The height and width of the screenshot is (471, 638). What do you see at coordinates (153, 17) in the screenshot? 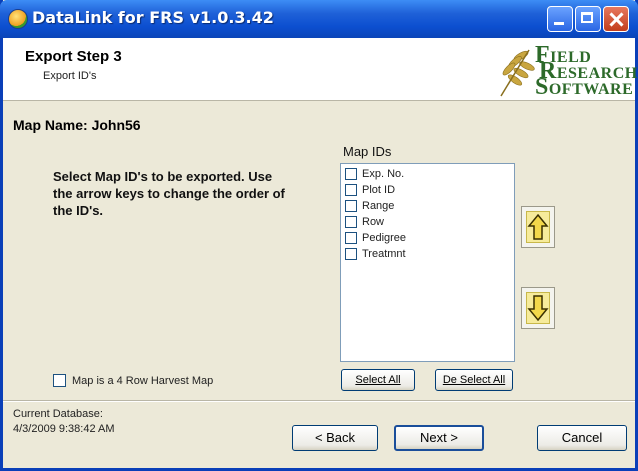
I see `window-title: DataLink for FRS v1.0.3.42` at bounding box center [153, 17].